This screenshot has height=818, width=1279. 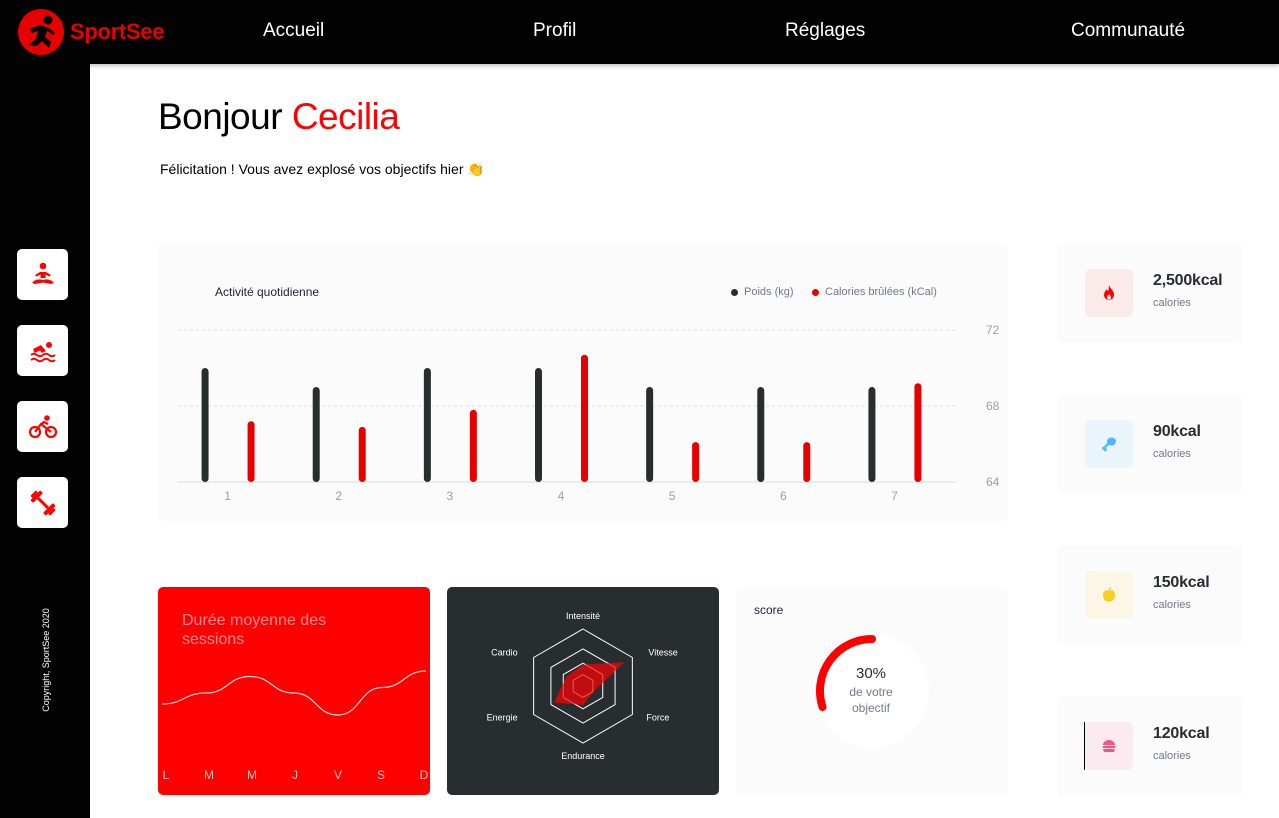 I want to click on chicken-icon, so click(x=1109, y=444).